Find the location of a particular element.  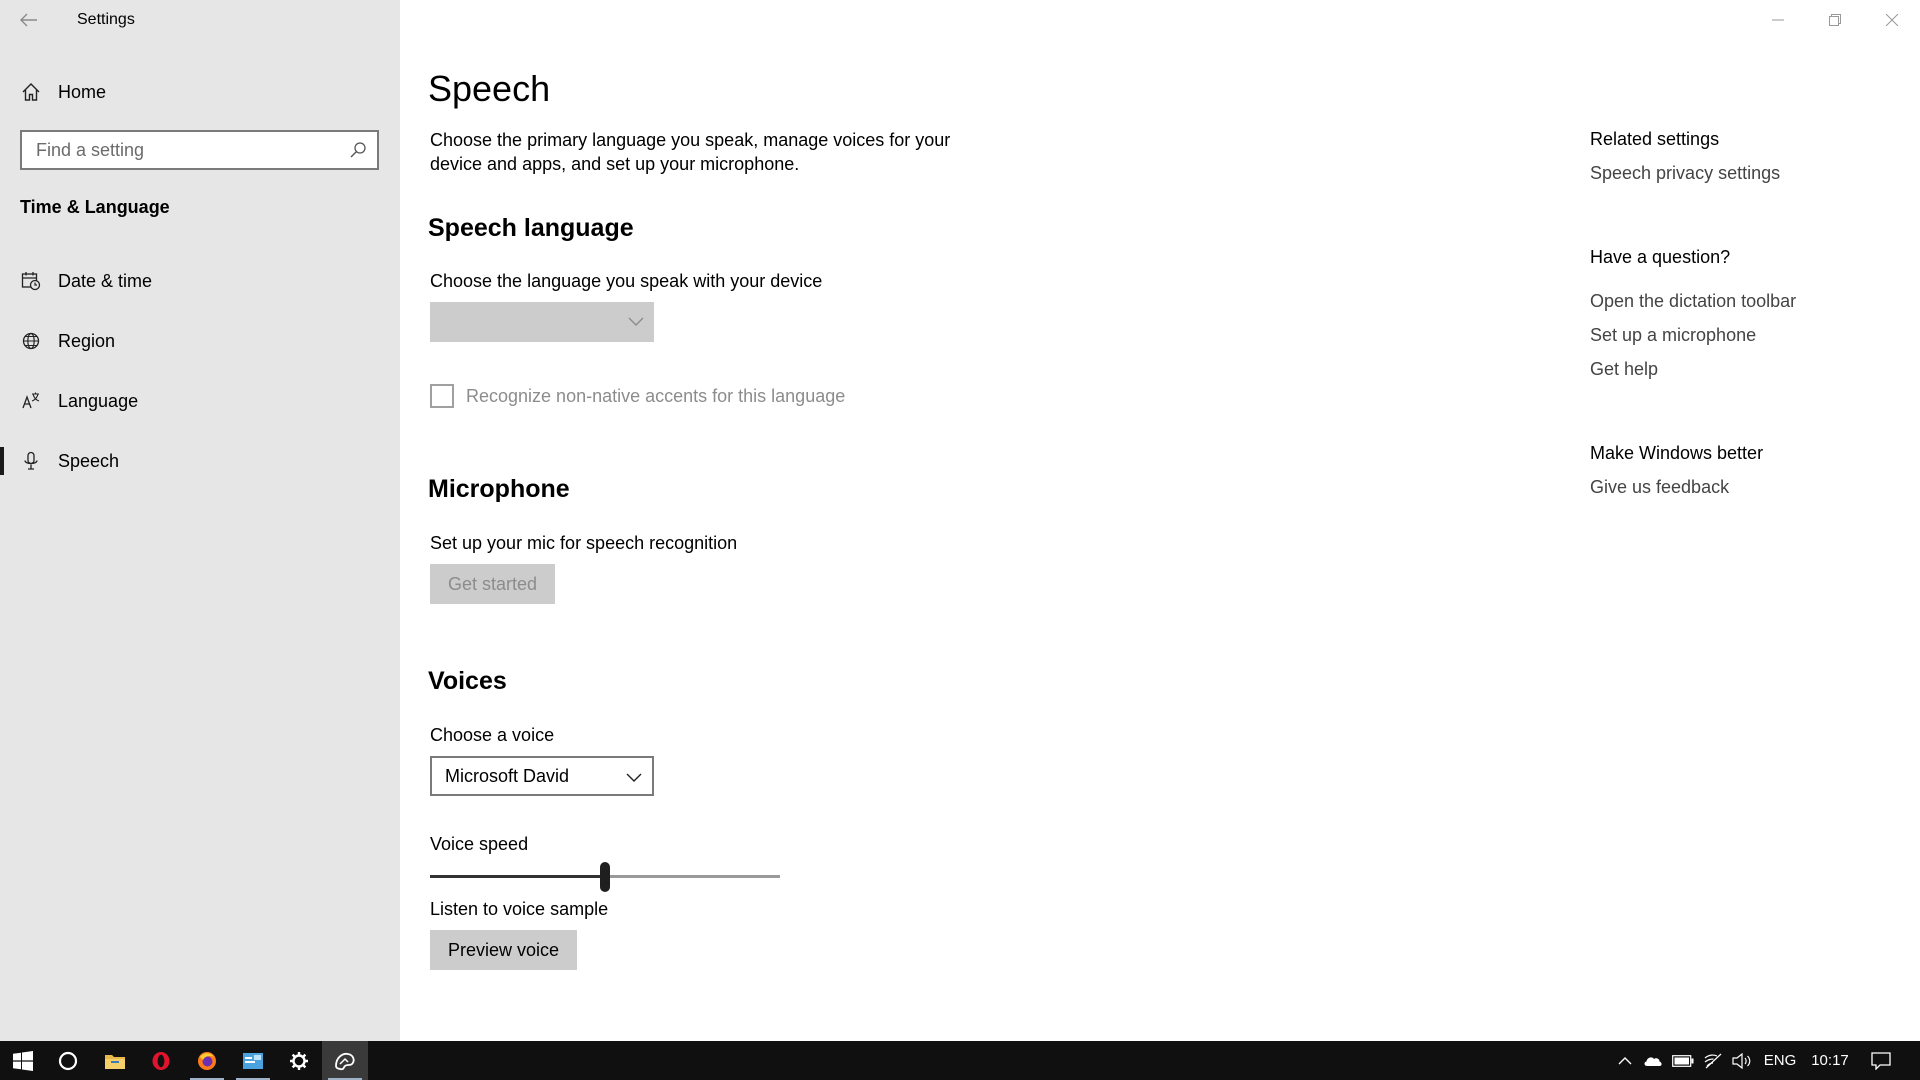

network-button is located at coordinates (1713, 1060).